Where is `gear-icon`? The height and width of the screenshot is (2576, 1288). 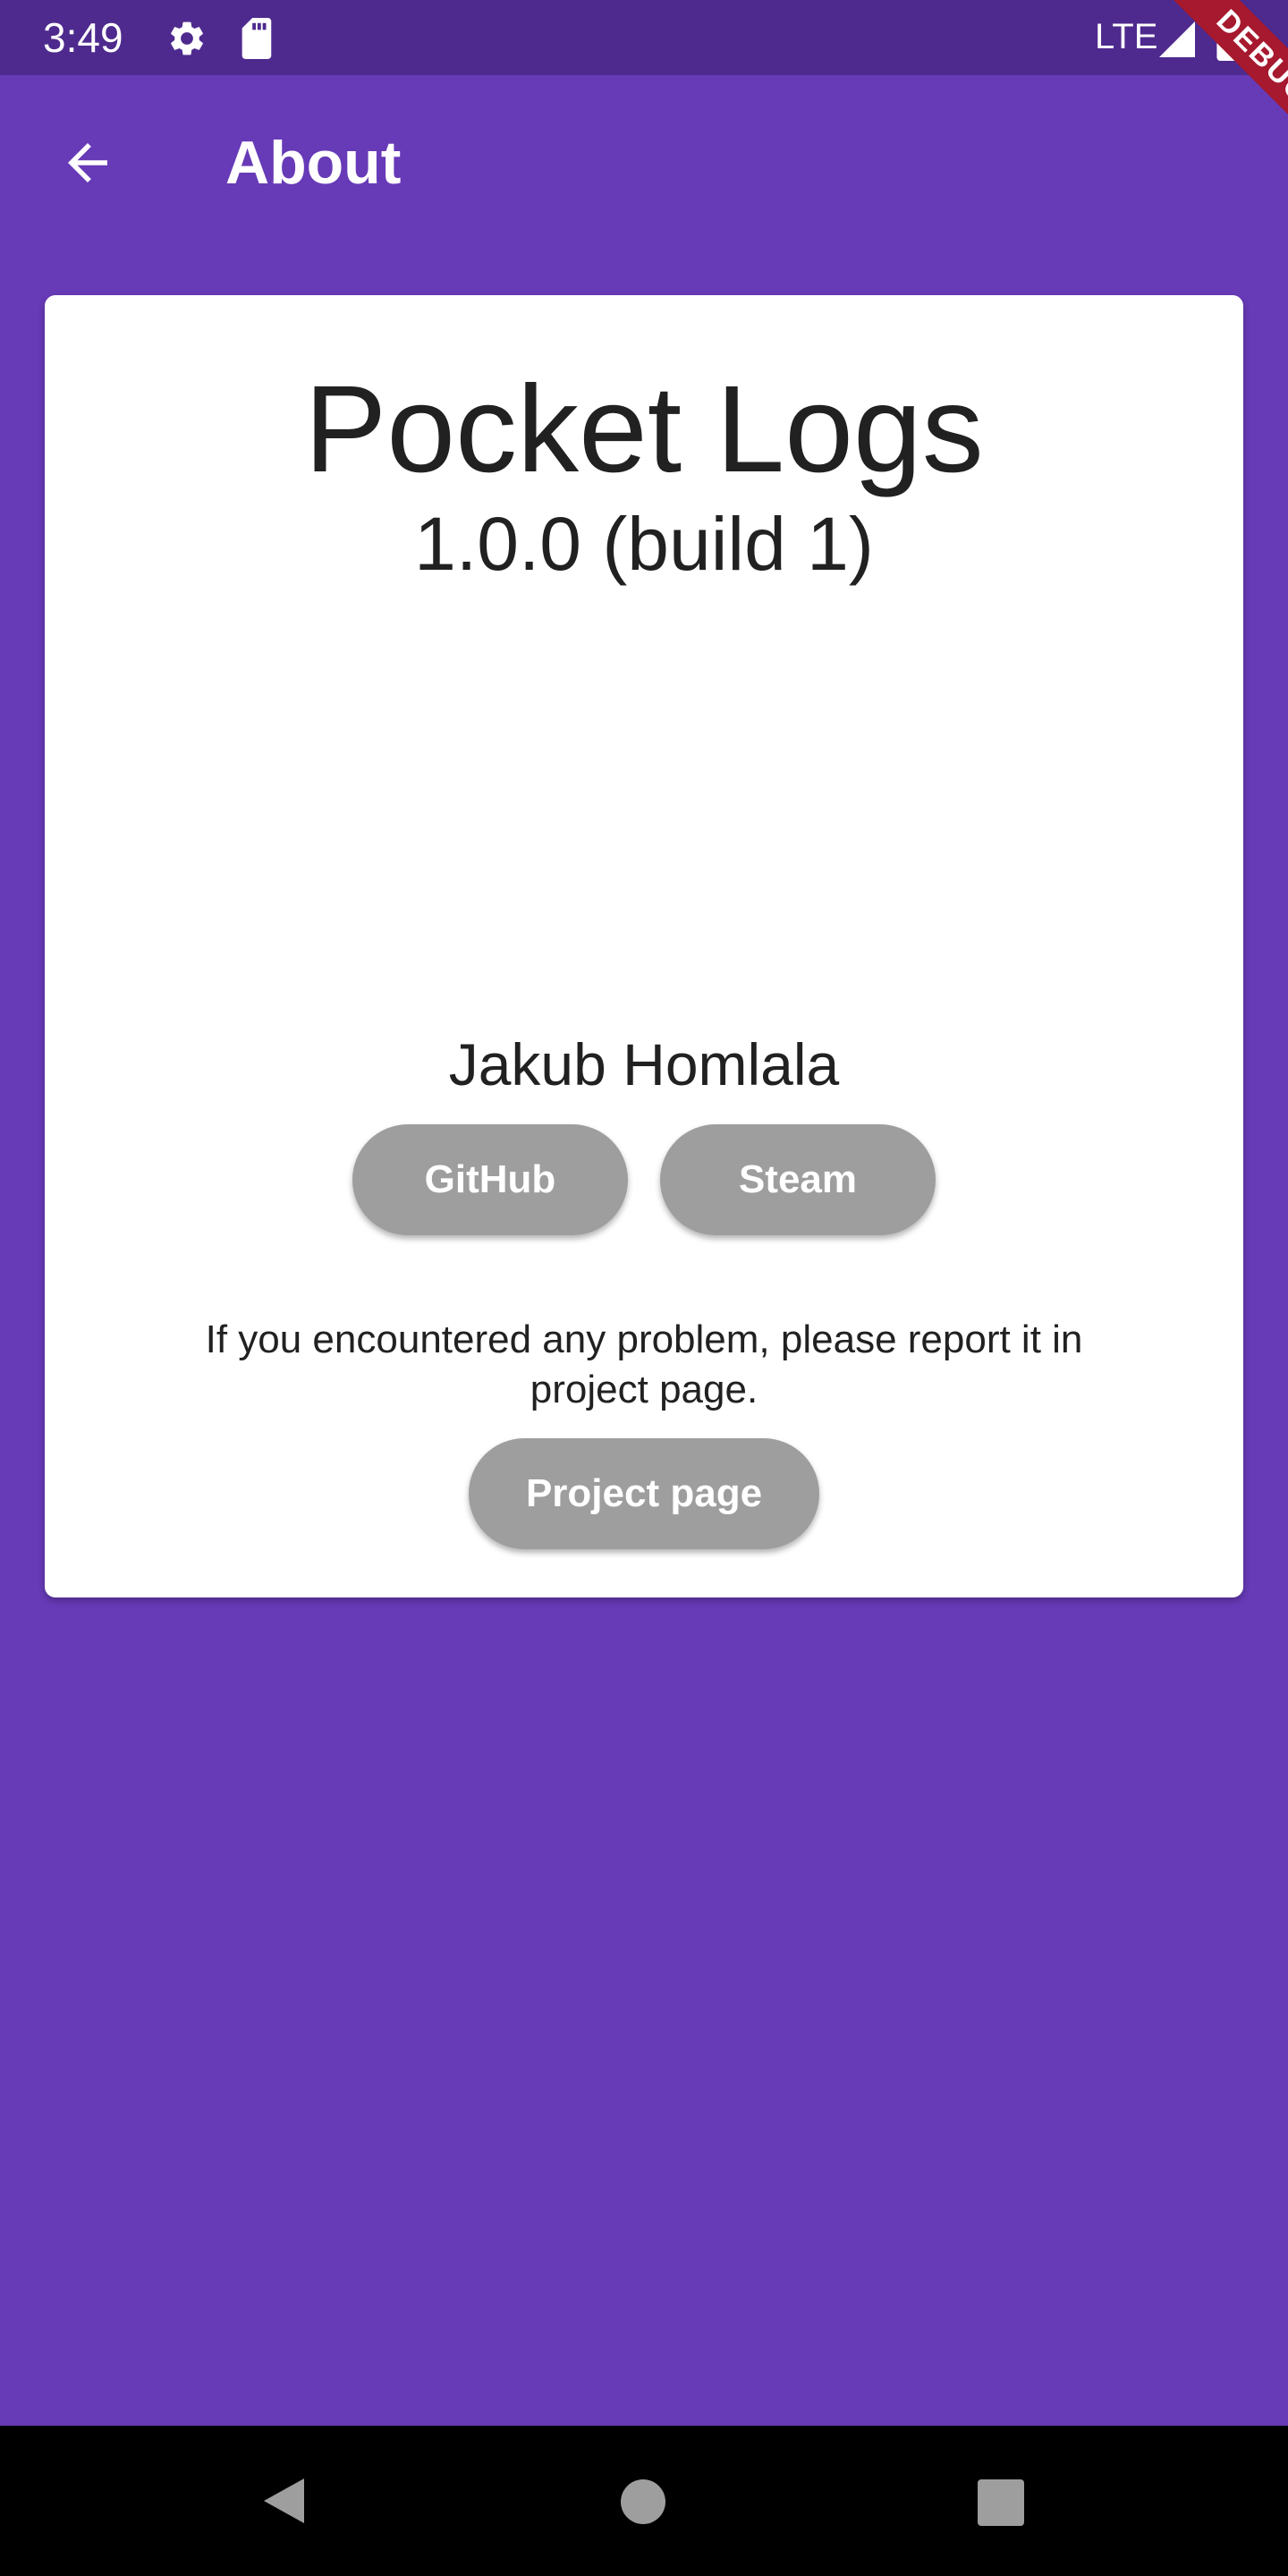 gear-icon is located at coordinates (187, 38).